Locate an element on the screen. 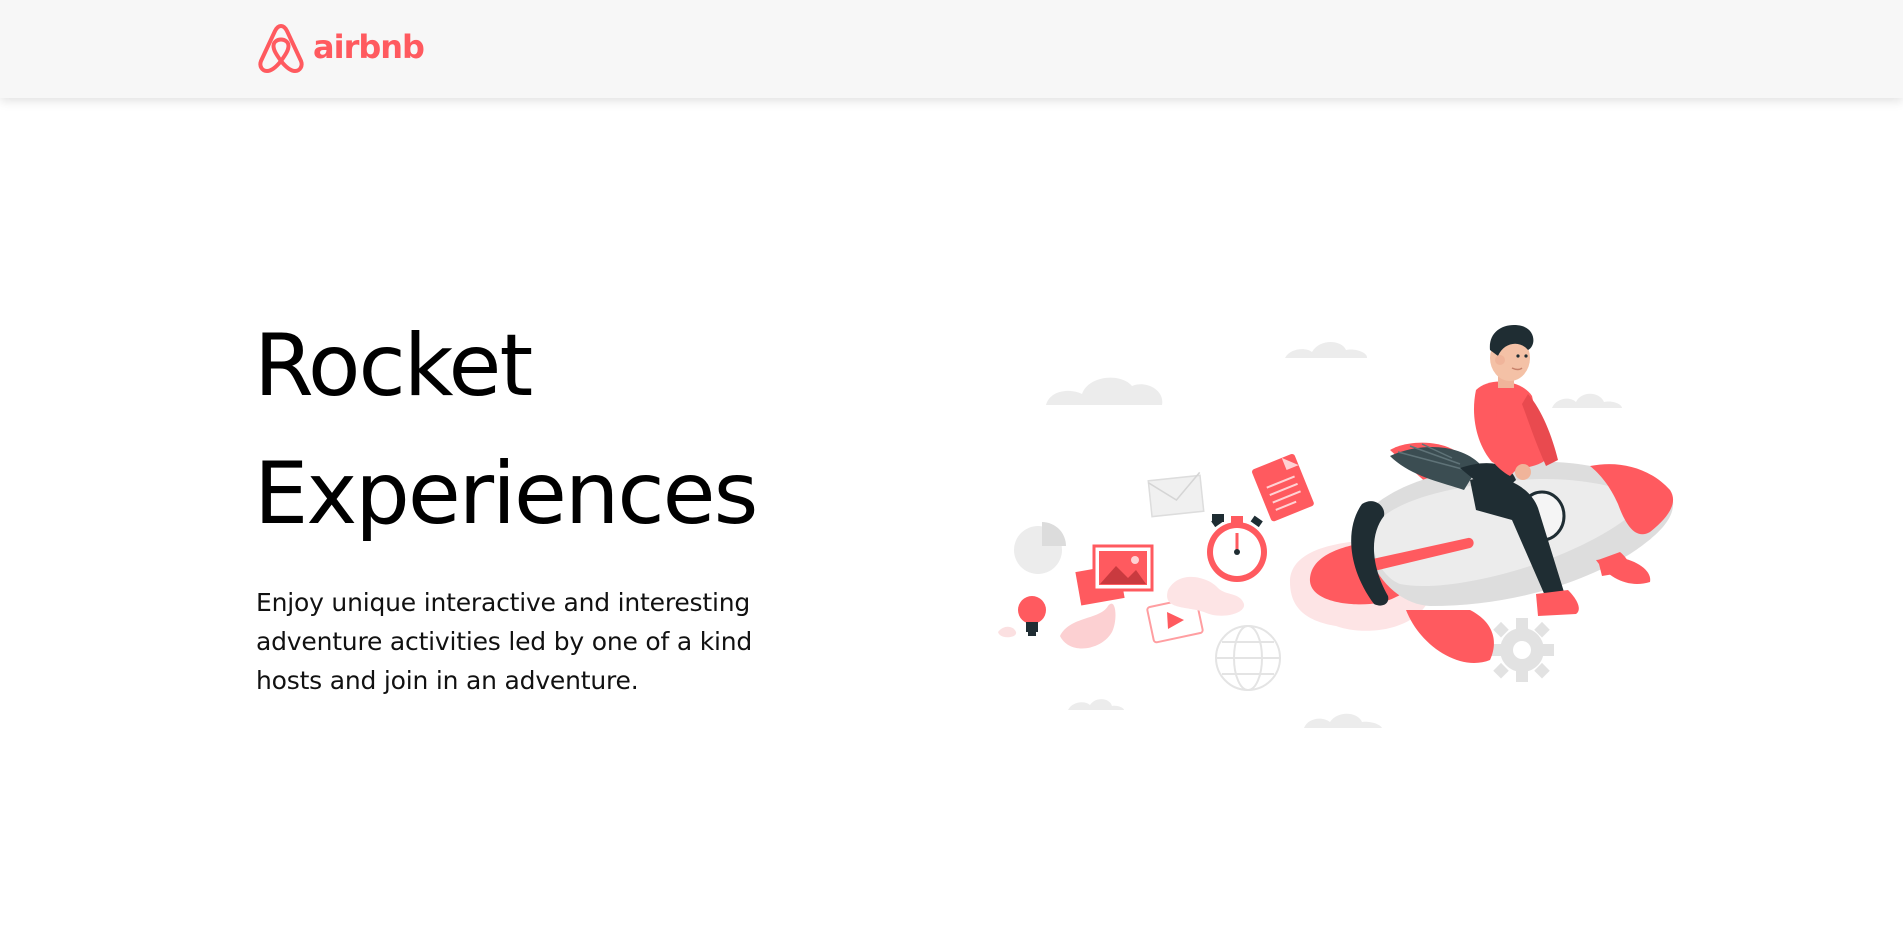 This screenshot has width=1903, height=947. image-icon is located at coordinates (1114, 575).